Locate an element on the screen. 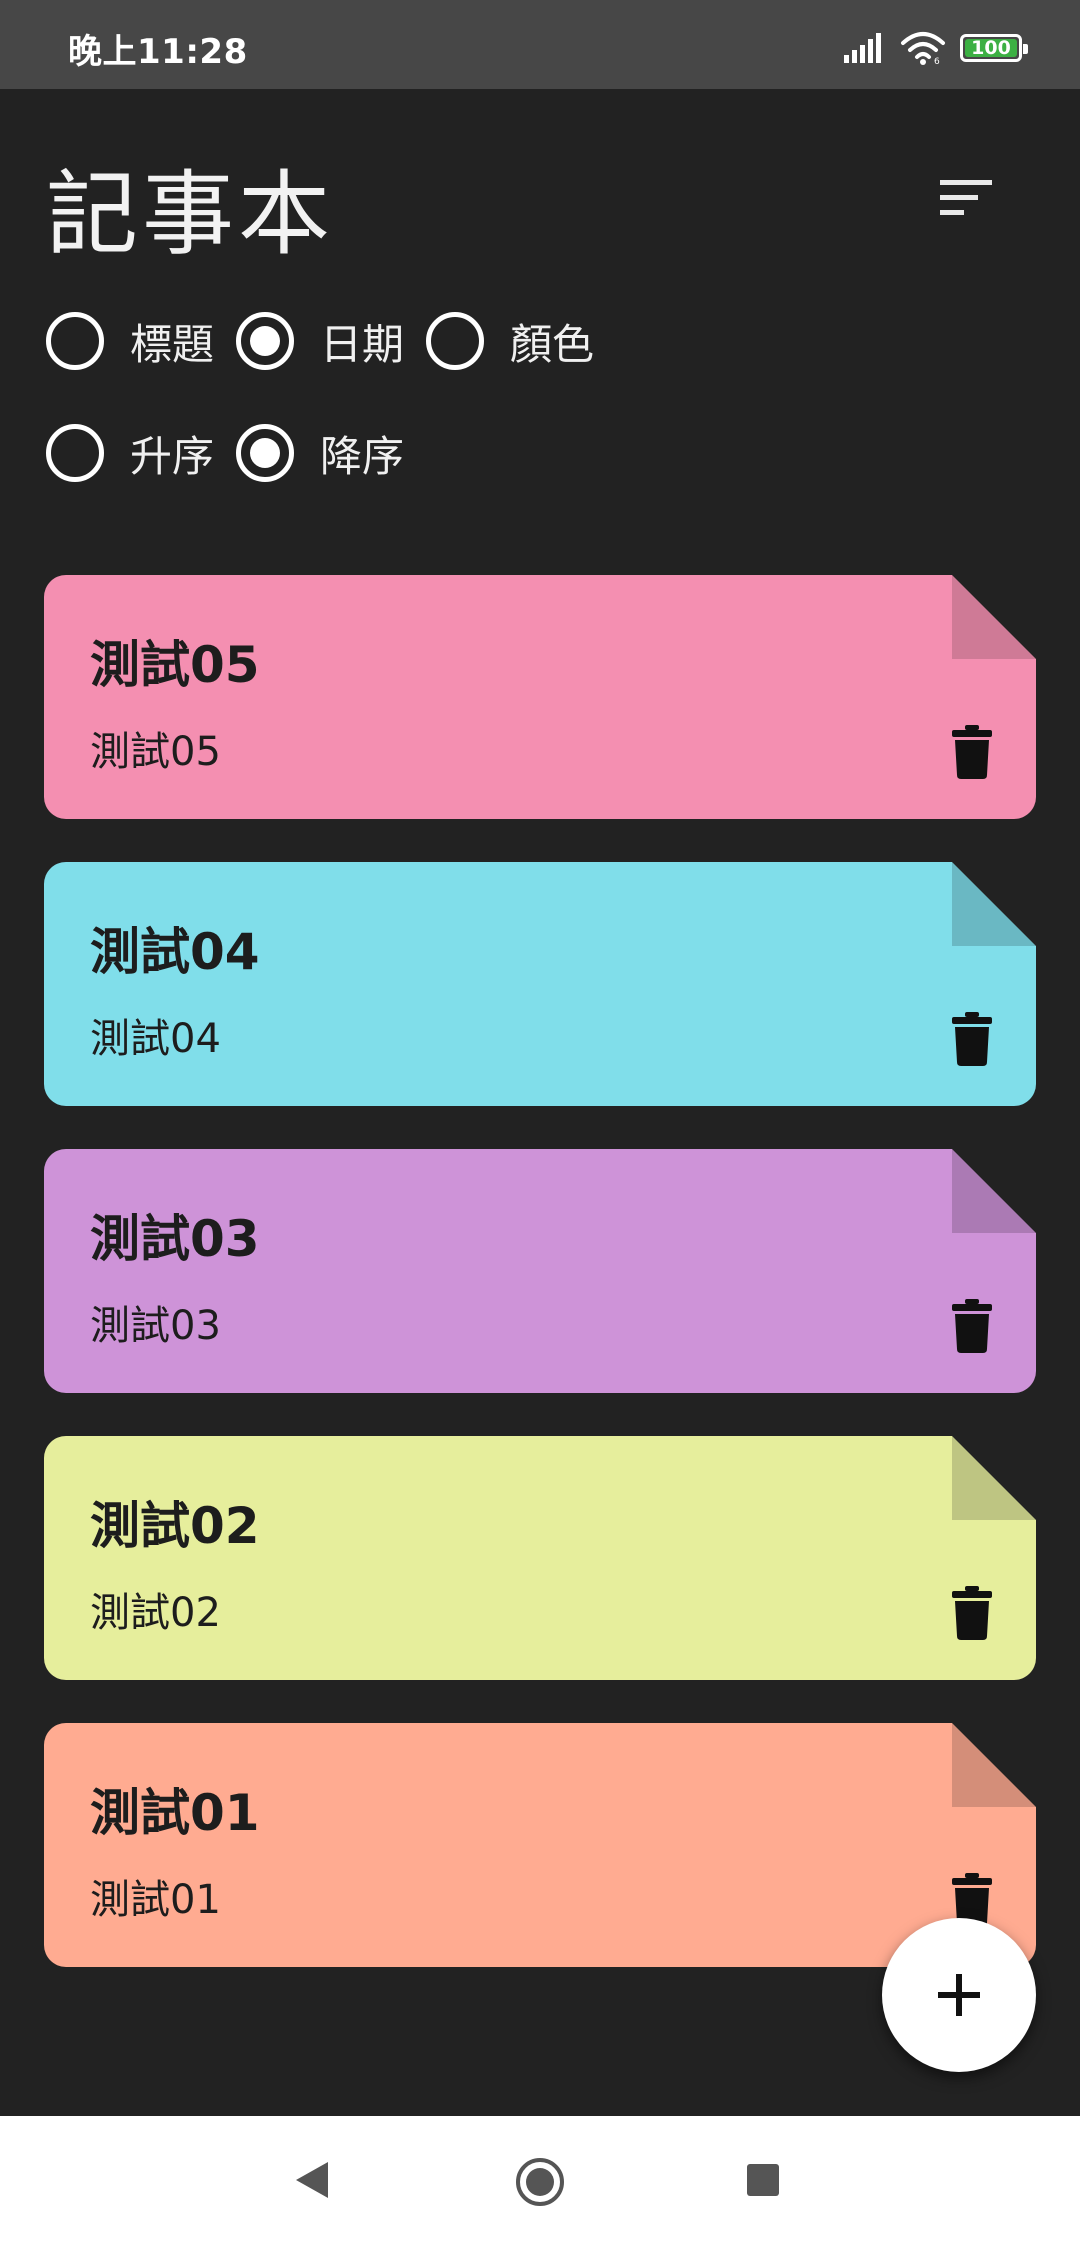 This screenshot has height=2246, width=1080. navigation-bar is located at coordinates (540, 2181).